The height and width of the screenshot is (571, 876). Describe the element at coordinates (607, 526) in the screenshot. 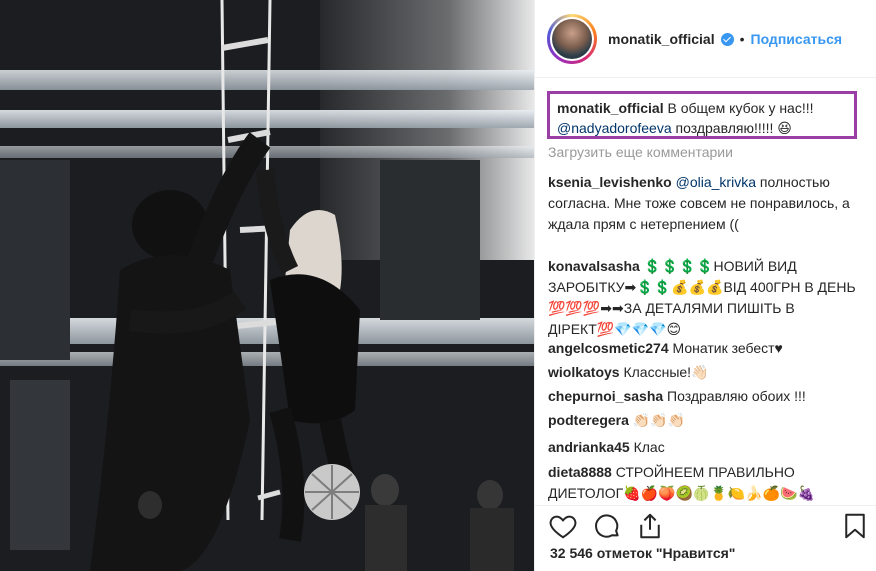

I see `comment-icon` at that location.